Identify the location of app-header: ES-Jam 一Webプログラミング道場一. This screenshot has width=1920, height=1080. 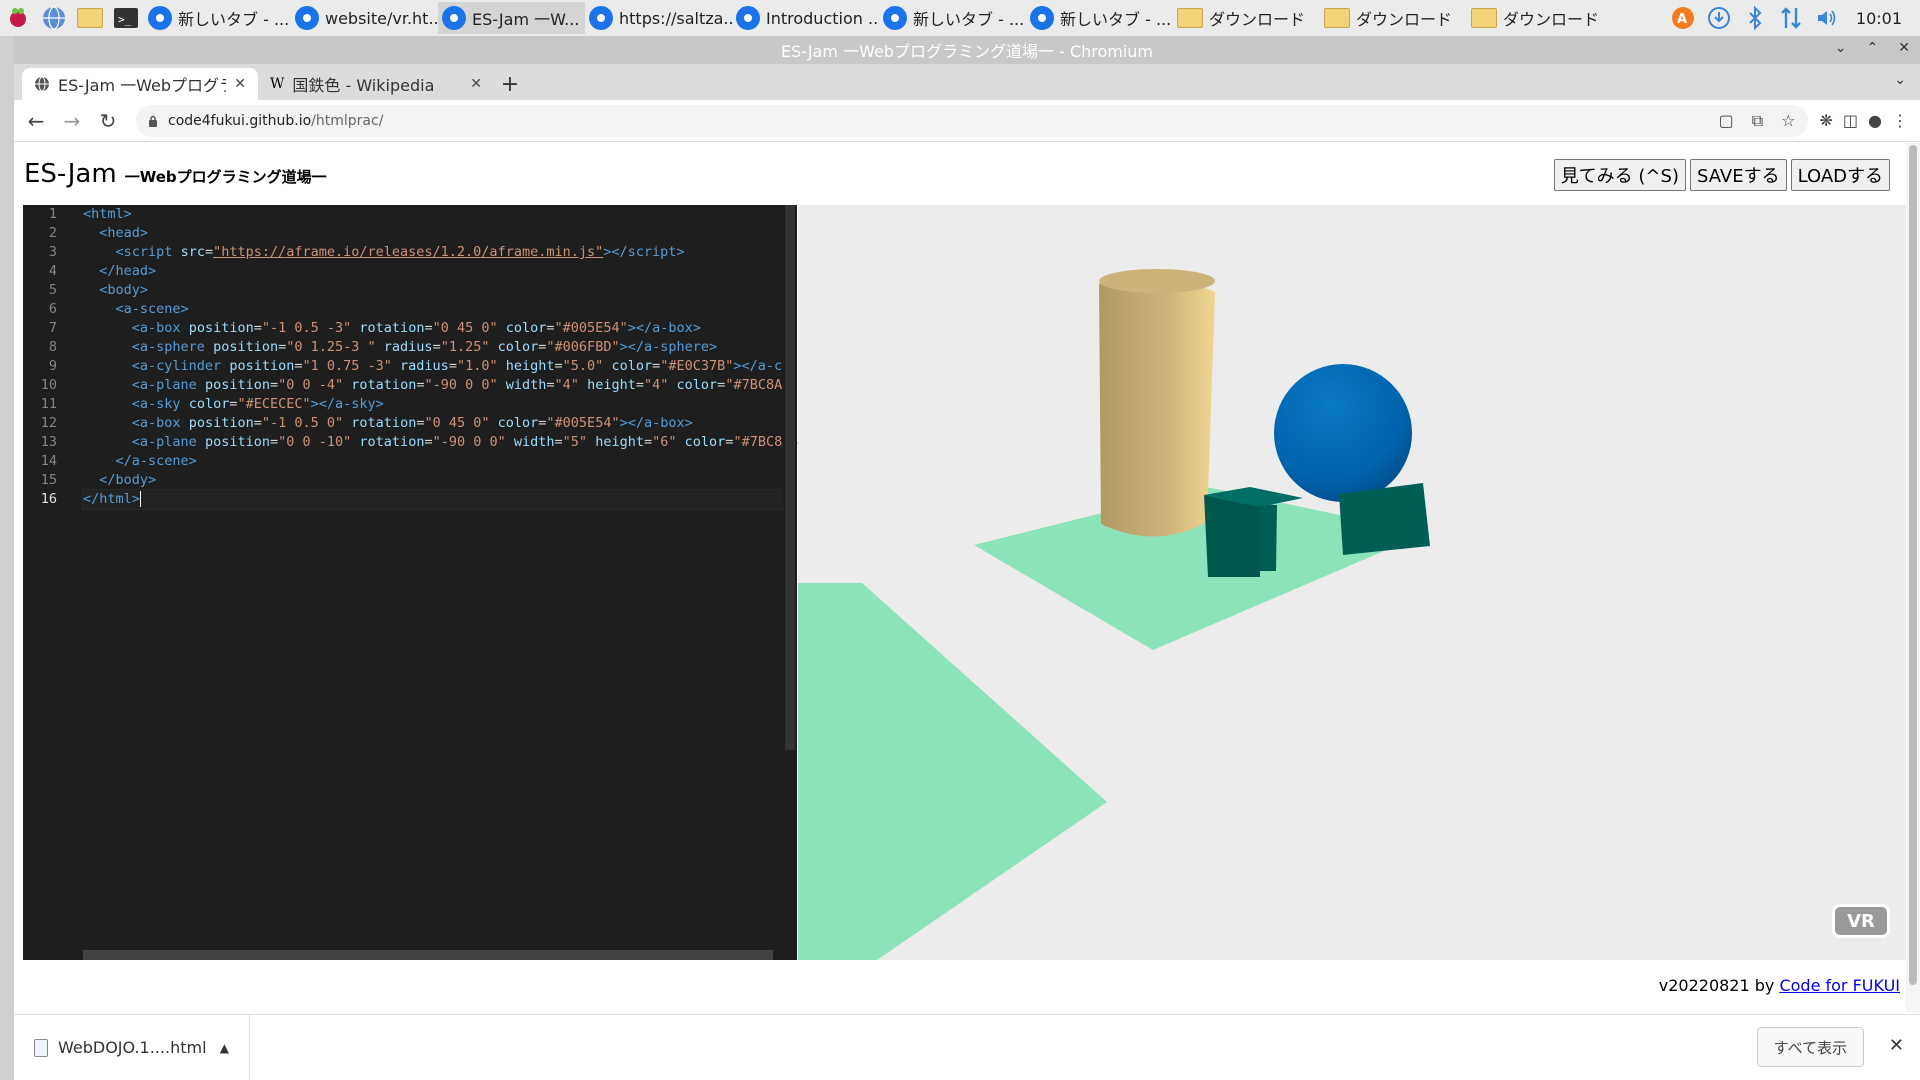
(175, 174).